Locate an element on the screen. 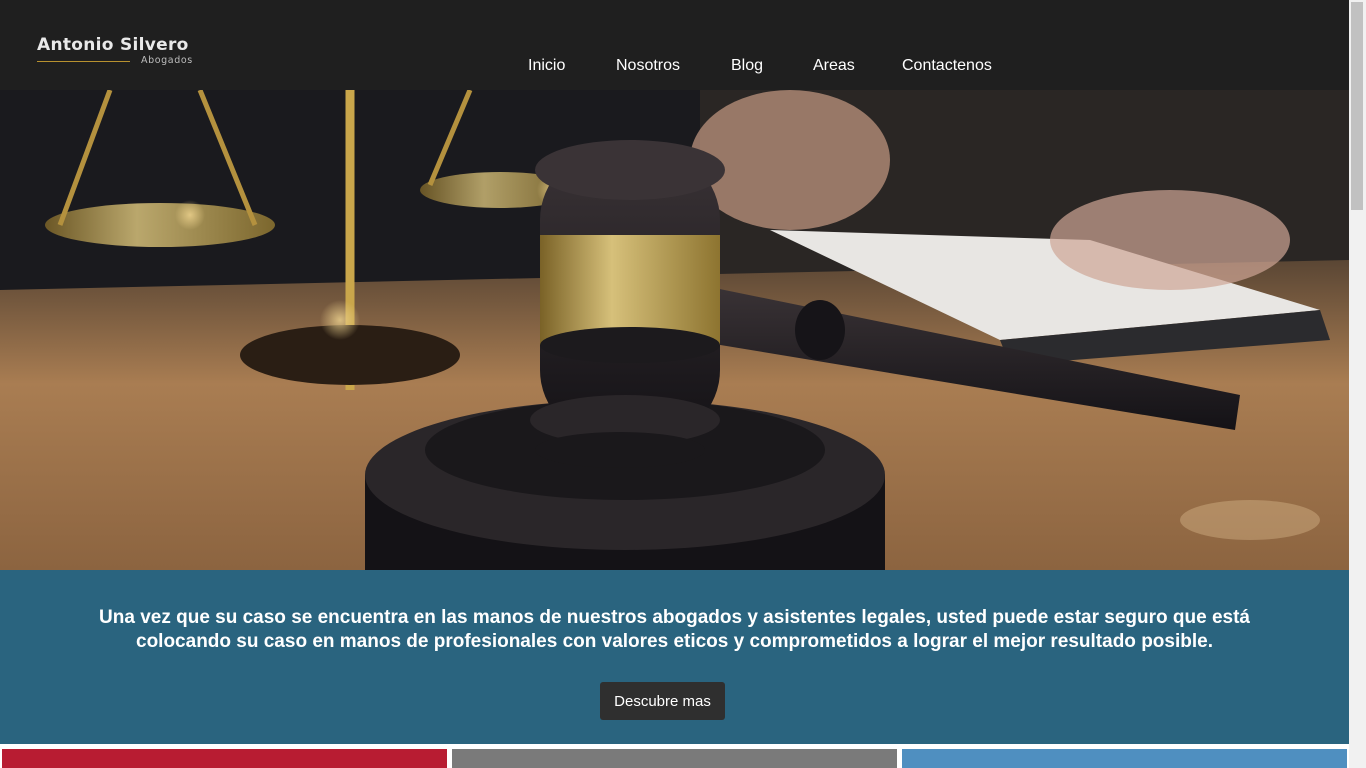 This screenshot has width=1366, height=768. area-card-red is located at coordinates (224, 758).